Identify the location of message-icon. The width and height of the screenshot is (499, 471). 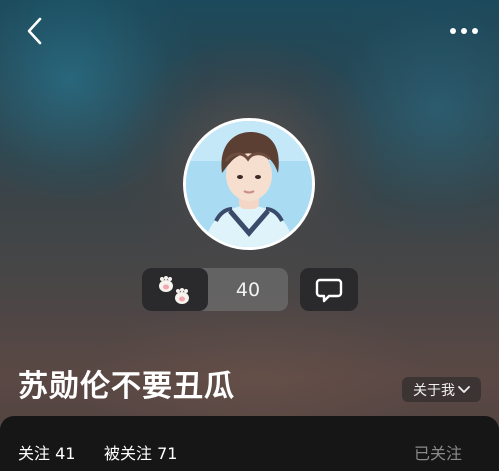
(329, 290).